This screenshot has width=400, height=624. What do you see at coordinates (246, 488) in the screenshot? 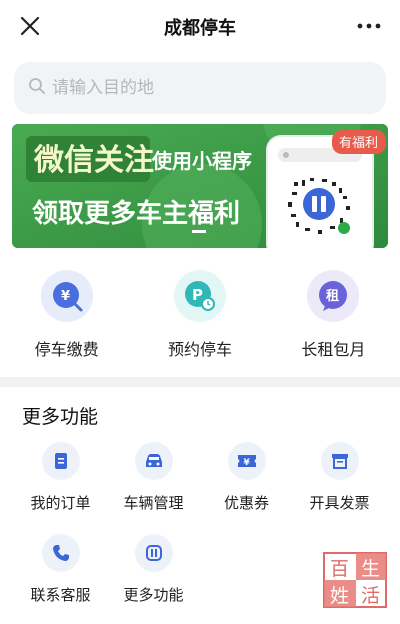
I see `coupon-button: ¥ 优惠券` at bounding box center [246, 488].